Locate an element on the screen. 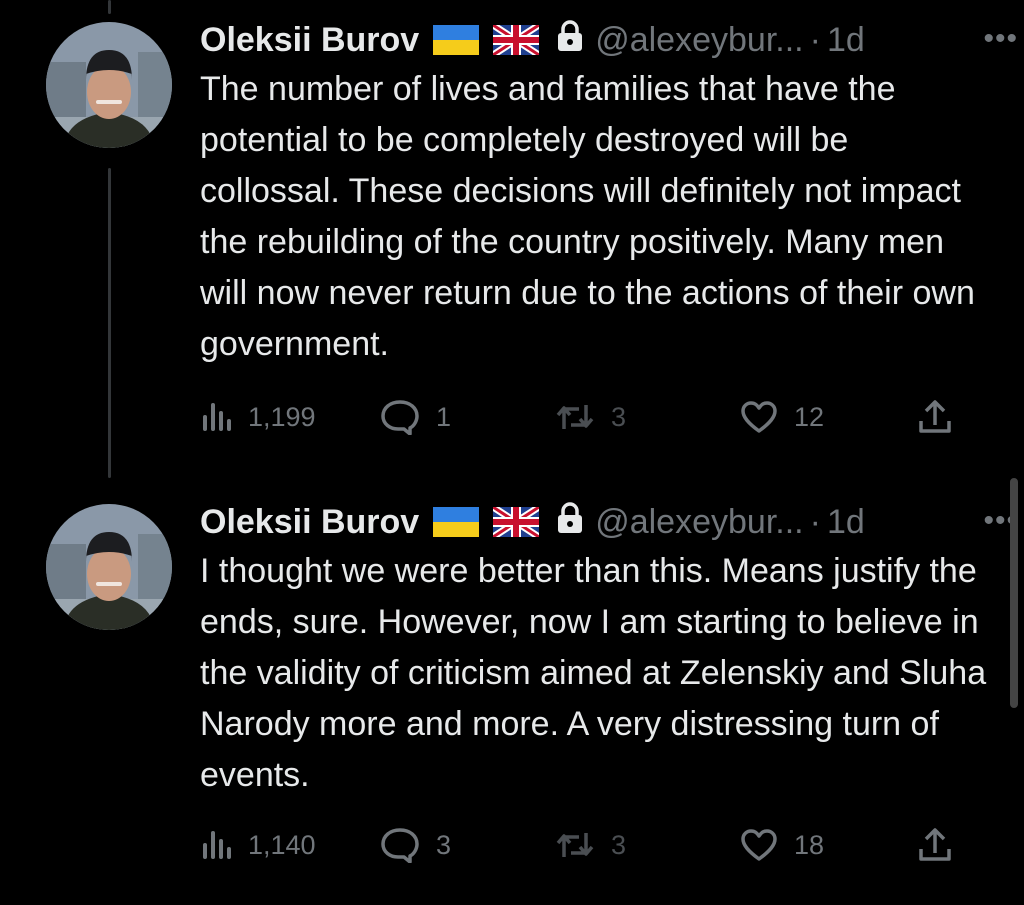  views-button: 1,199 is located at coordinates (258, 417).